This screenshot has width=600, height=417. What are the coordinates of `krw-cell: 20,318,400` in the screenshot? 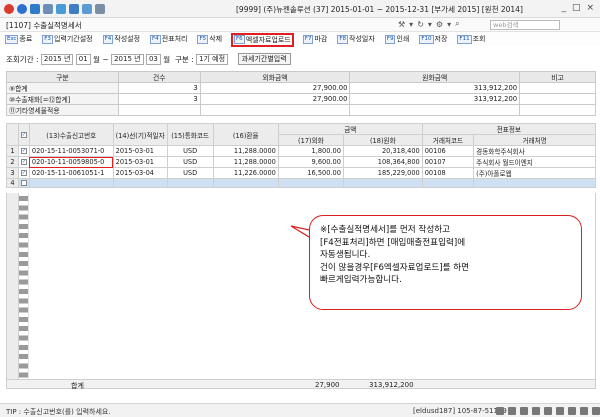 It's located at (382, 151).